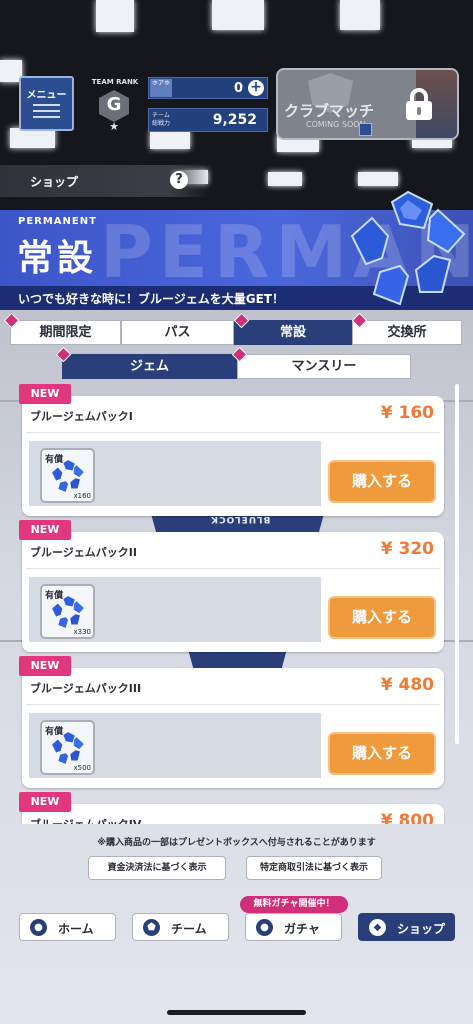  I want to click on shop-title-bar: ショップ ?, so click(105, 181).